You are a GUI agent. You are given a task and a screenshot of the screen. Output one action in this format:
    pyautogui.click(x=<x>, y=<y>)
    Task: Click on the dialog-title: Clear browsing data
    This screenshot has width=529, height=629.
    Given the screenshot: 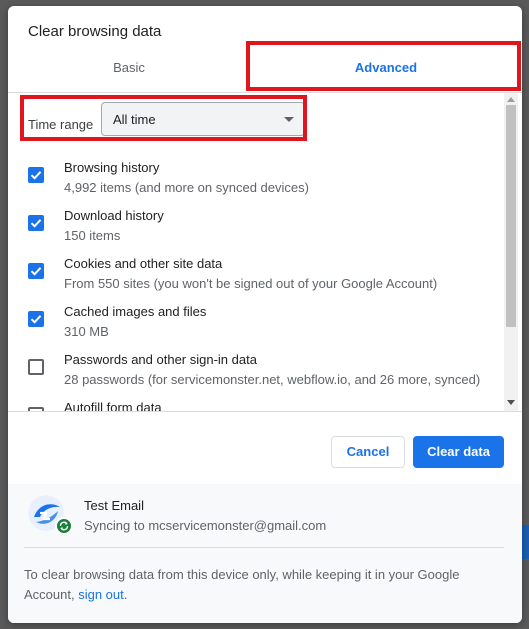 What is the action you would take?
    pyautogui.click(x=95, y=31)
    